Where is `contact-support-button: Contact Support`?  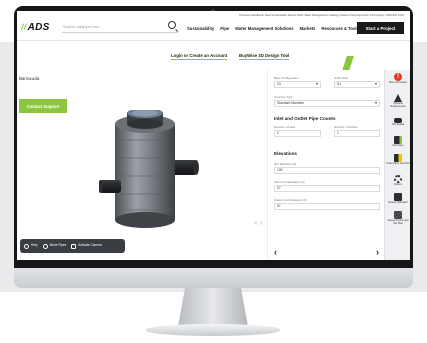 contact-support-button: Contact Support is located at coordinates (43, 106).